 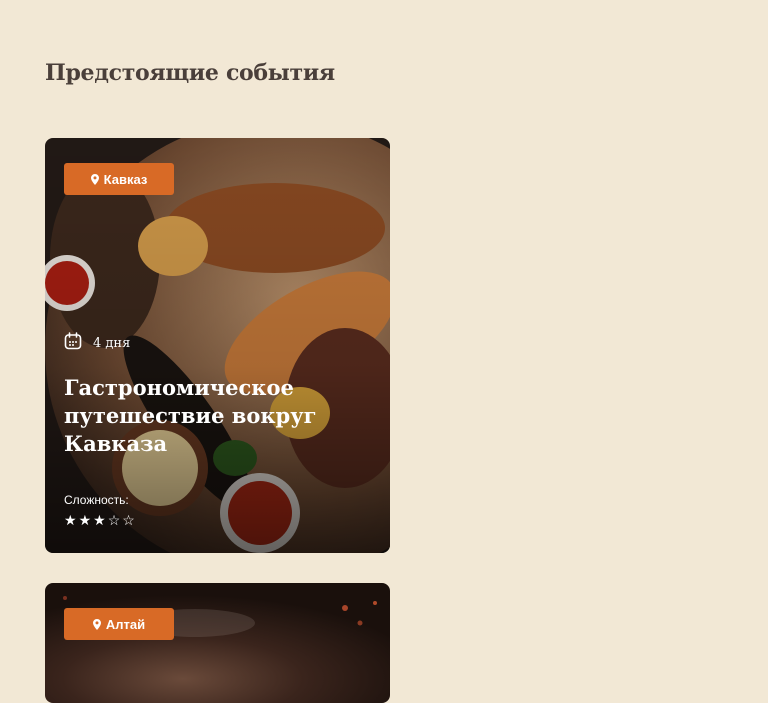 What do you see at coordinates (96, 500) in the screenshot?
I see `difficulty-label: Сложность:` at bounding box center [96, 500].